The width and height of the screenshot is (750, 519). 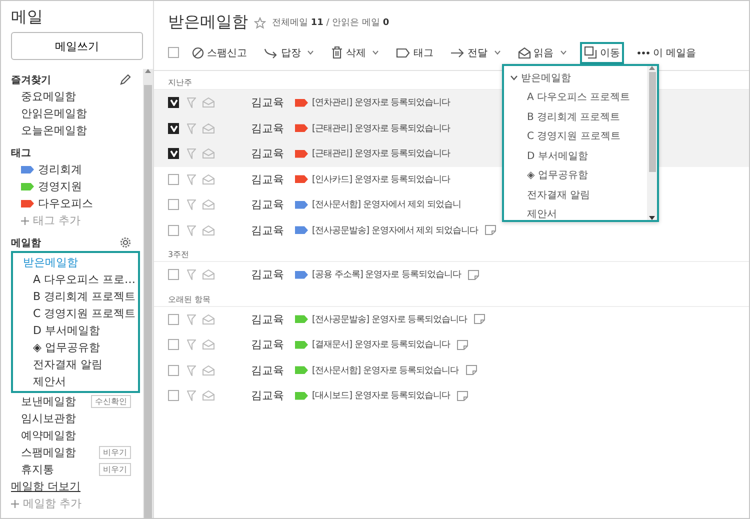 What do you see at coordinates (575, 175) in the screenshot?
I see `folder-option: ◈ 업무공유함` at bounding box center [575, 175].